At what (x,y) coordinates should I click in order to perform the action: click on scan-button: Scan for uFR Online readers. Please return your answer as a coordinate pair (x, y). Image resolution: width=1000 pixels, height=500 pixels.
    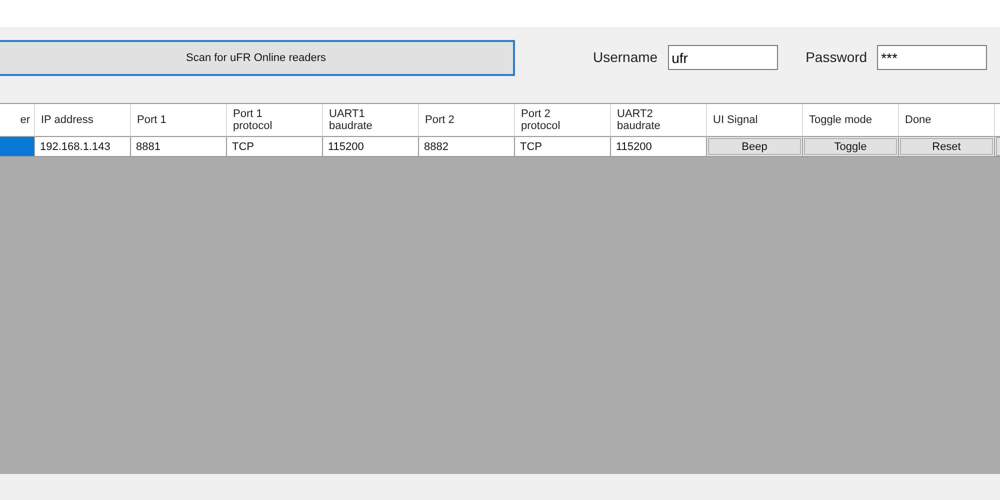
    Looking at the image, I should click on (257, 58).